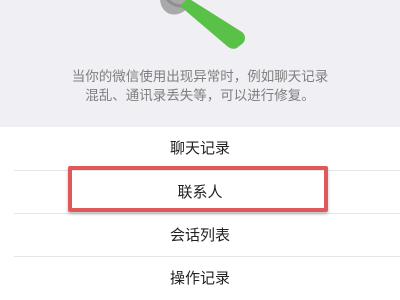 The width and height of the screenshot is (400, 300). Describe the element at coordinates (200, 87) in the screenshot. I see `repair-description: 当你的微信使用出现异常时，例如聊天记录 混乱、通讯录丢失等，可以进行修复。` at that location.